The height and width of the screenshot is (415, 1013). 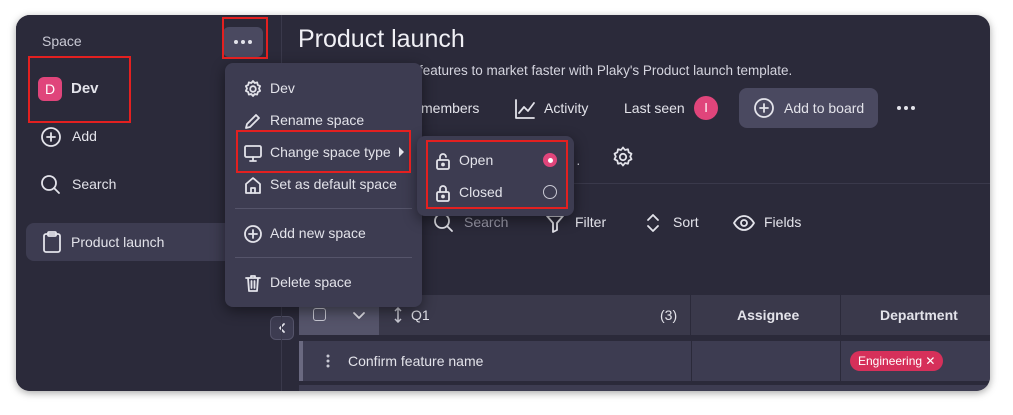 I want to click on chevron-down-icon, so click(x=359, y=315).